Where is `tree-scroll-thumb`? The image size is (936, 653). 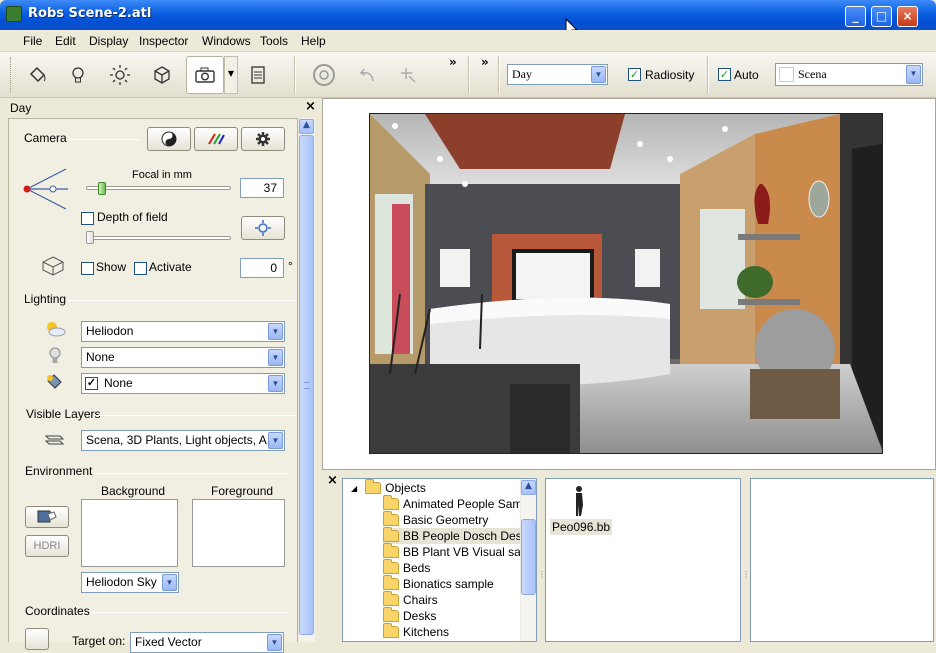 tree-scroll-thumb is located at coordinates (528, 557).